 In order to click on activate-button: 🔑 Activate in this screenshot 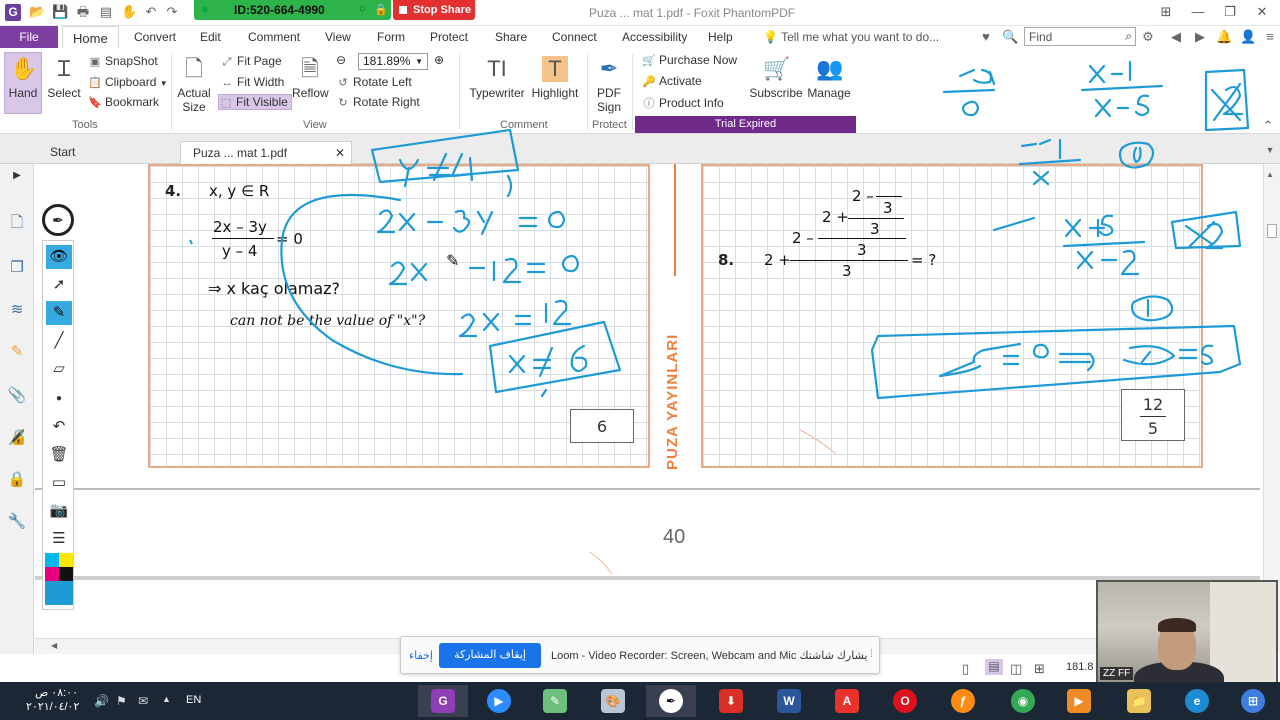, I will do `click(672, 81)`.